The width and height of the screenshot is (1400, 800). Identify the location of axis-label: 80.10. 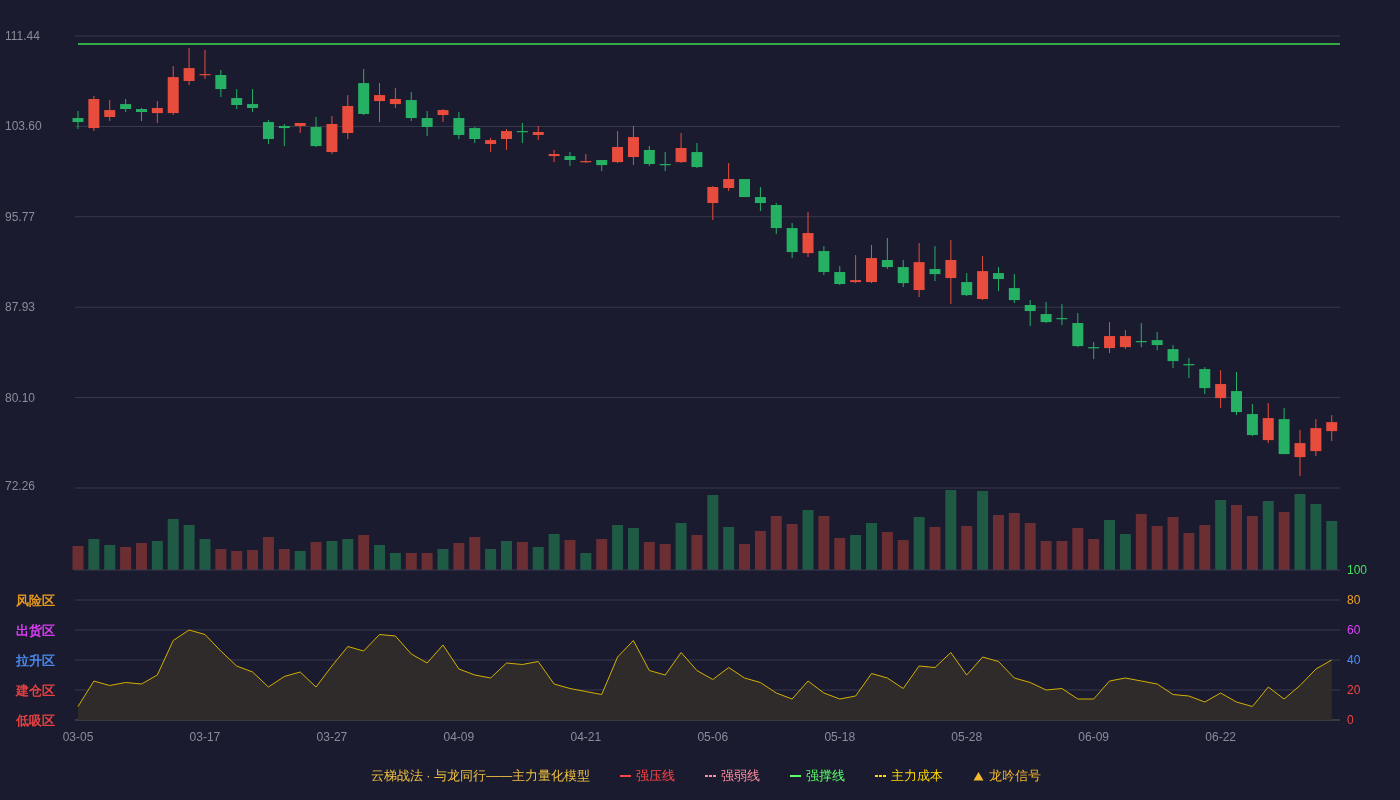
(20, 397).